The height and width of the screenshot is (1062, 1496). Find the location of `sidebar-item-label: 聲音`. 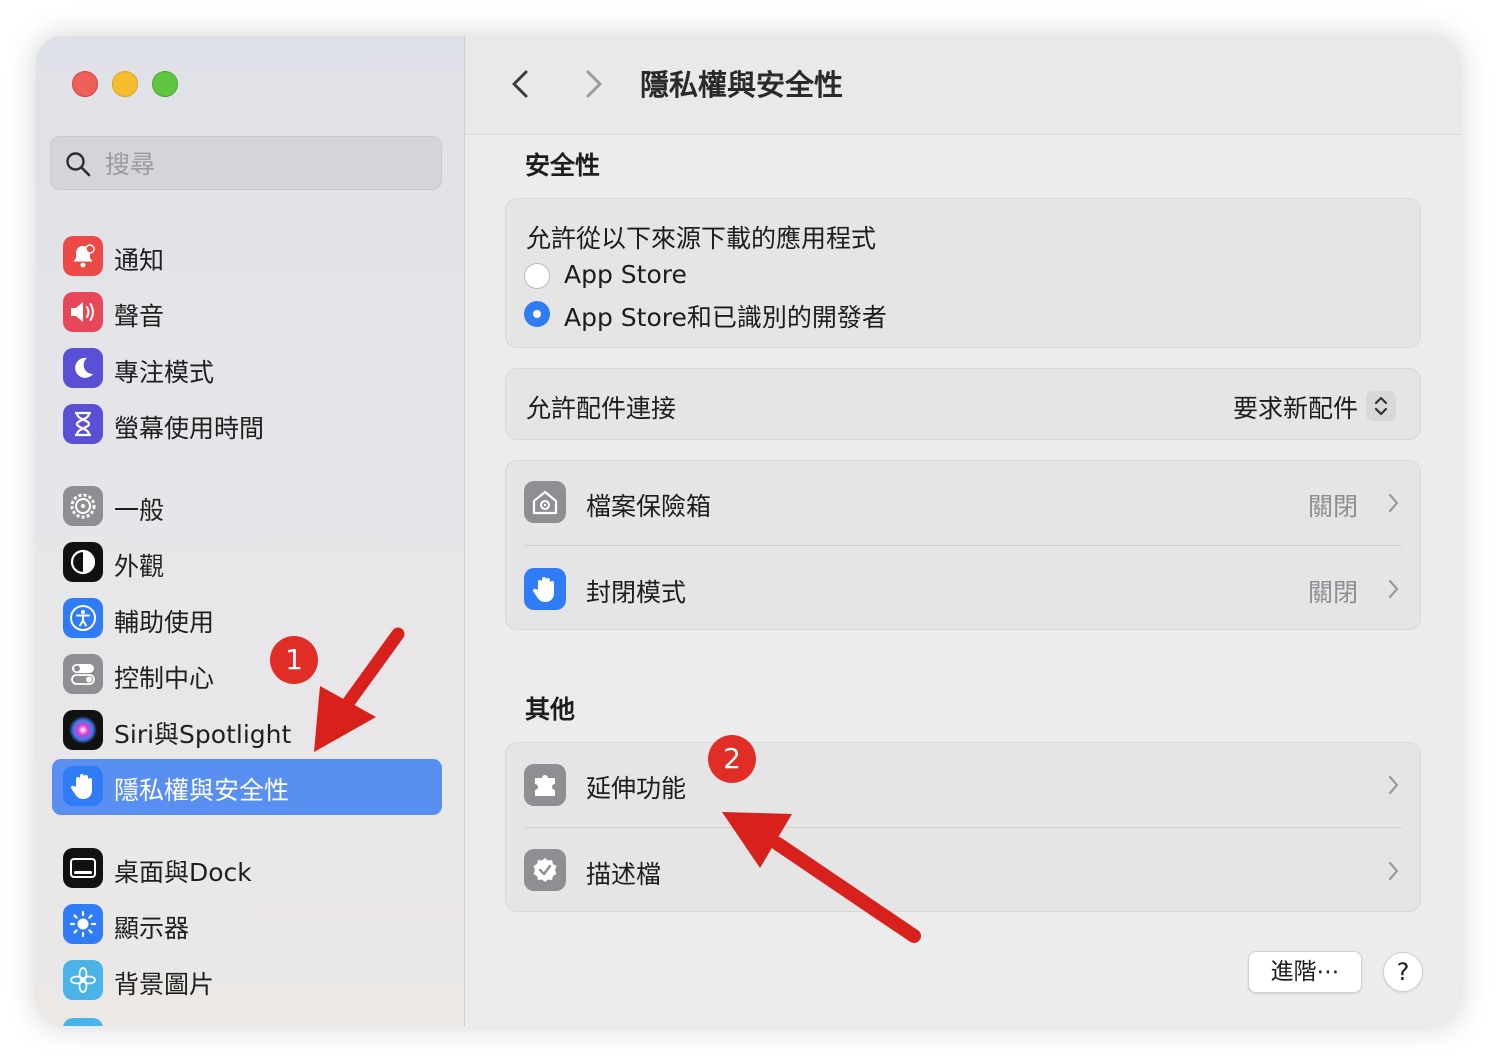

sidebar-item-label: 聲音 is located at coordinates (139, 316).